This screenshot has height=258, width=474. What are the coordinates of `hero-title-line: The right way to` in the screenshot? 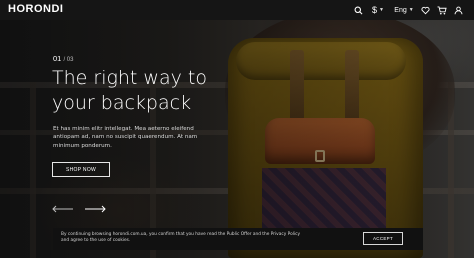 It's located at (129, 78).